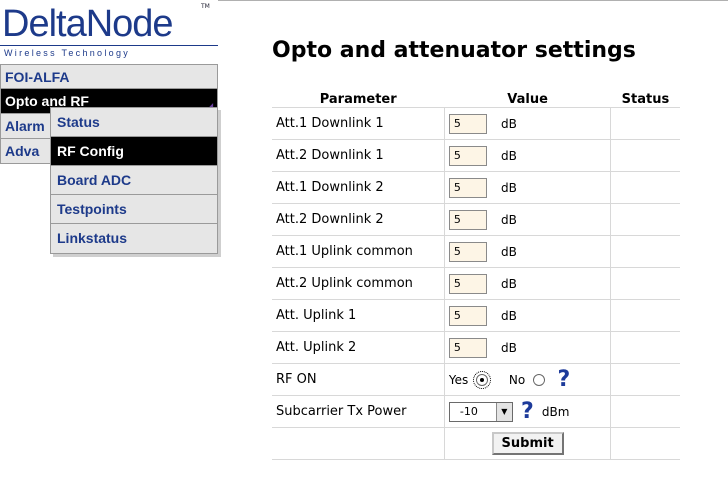  Describe the element at coordinates (67, 53) in the screenshot. I see `logo-tagline: Wireless Technology` at that location.